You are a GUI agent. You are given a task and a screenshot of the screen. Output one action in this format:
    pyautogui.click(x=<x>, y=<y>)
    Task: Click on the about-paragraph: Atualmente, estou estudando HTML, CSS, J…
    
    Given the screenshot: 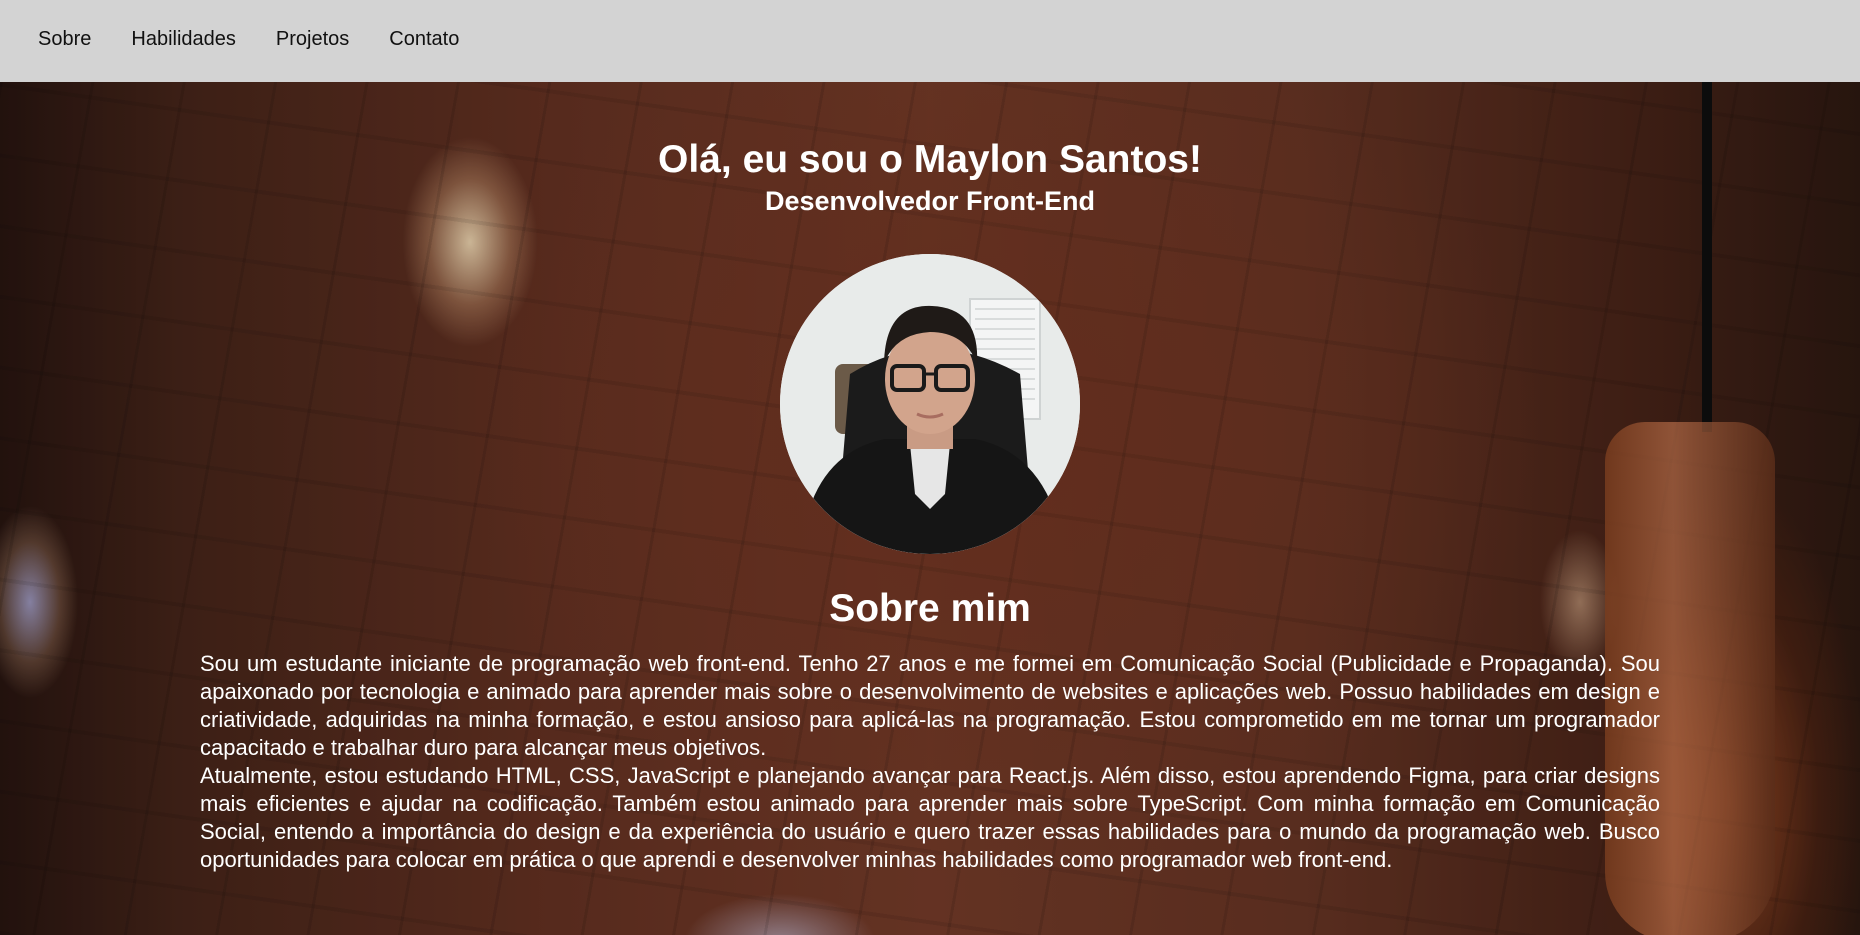 What is the action you would take?
    pyautogui.click(x=930, y=817)
    